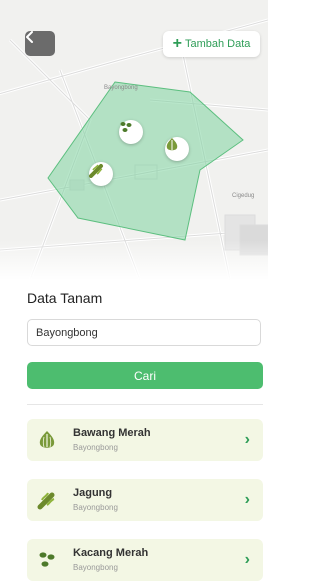 The image size is (320, 581). Describe the element at coordinates (145, 375) in the screenshot. I see `search-button: Cari` at that location.